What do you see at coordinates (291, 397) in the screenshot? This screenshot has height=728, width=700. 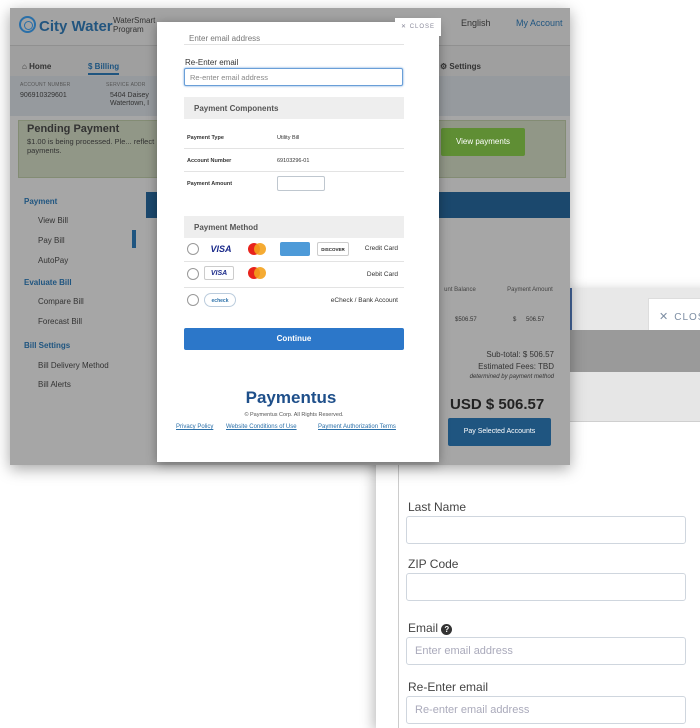 I see `paymentus-logo: Paymentus` at bounding box center [291, 397].